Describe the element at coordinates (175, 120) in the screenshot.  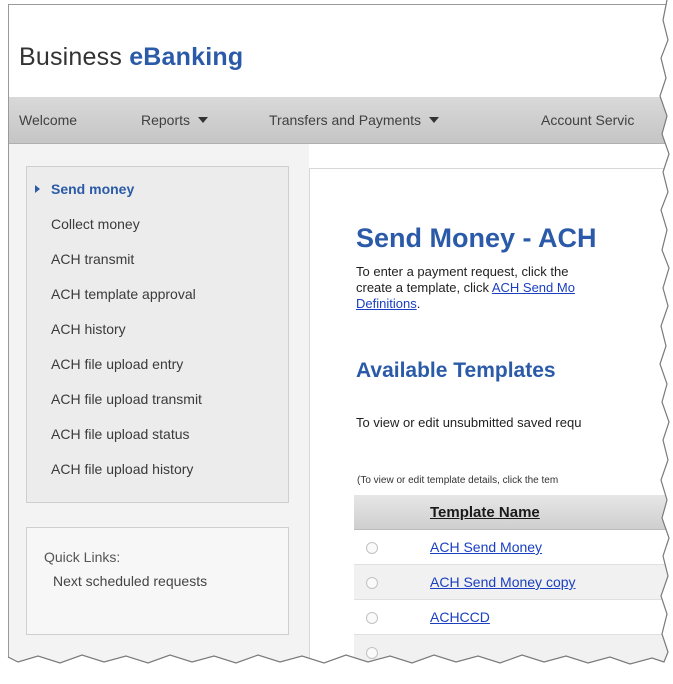
I see `nav-reports: Reports` at that location.